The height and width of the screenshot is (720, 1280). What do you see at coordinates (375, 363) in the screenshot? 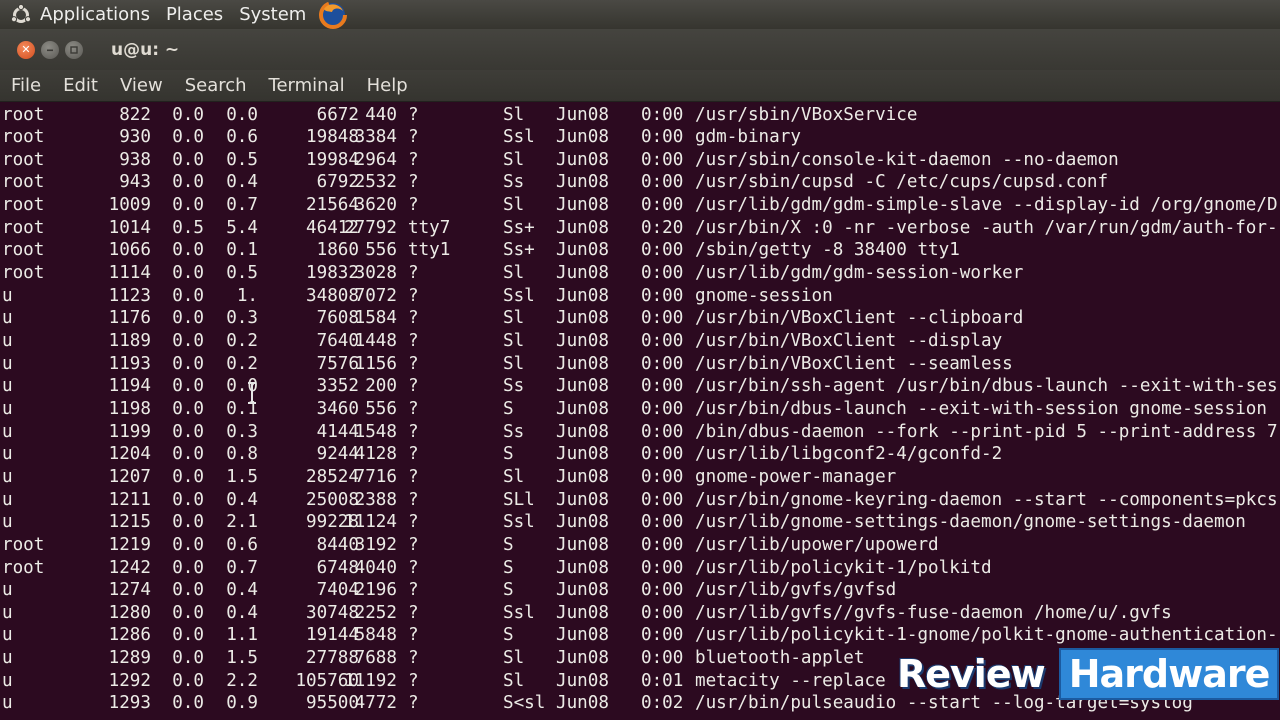
I see `process-cell: 1156` at bounding box center [375, 363].